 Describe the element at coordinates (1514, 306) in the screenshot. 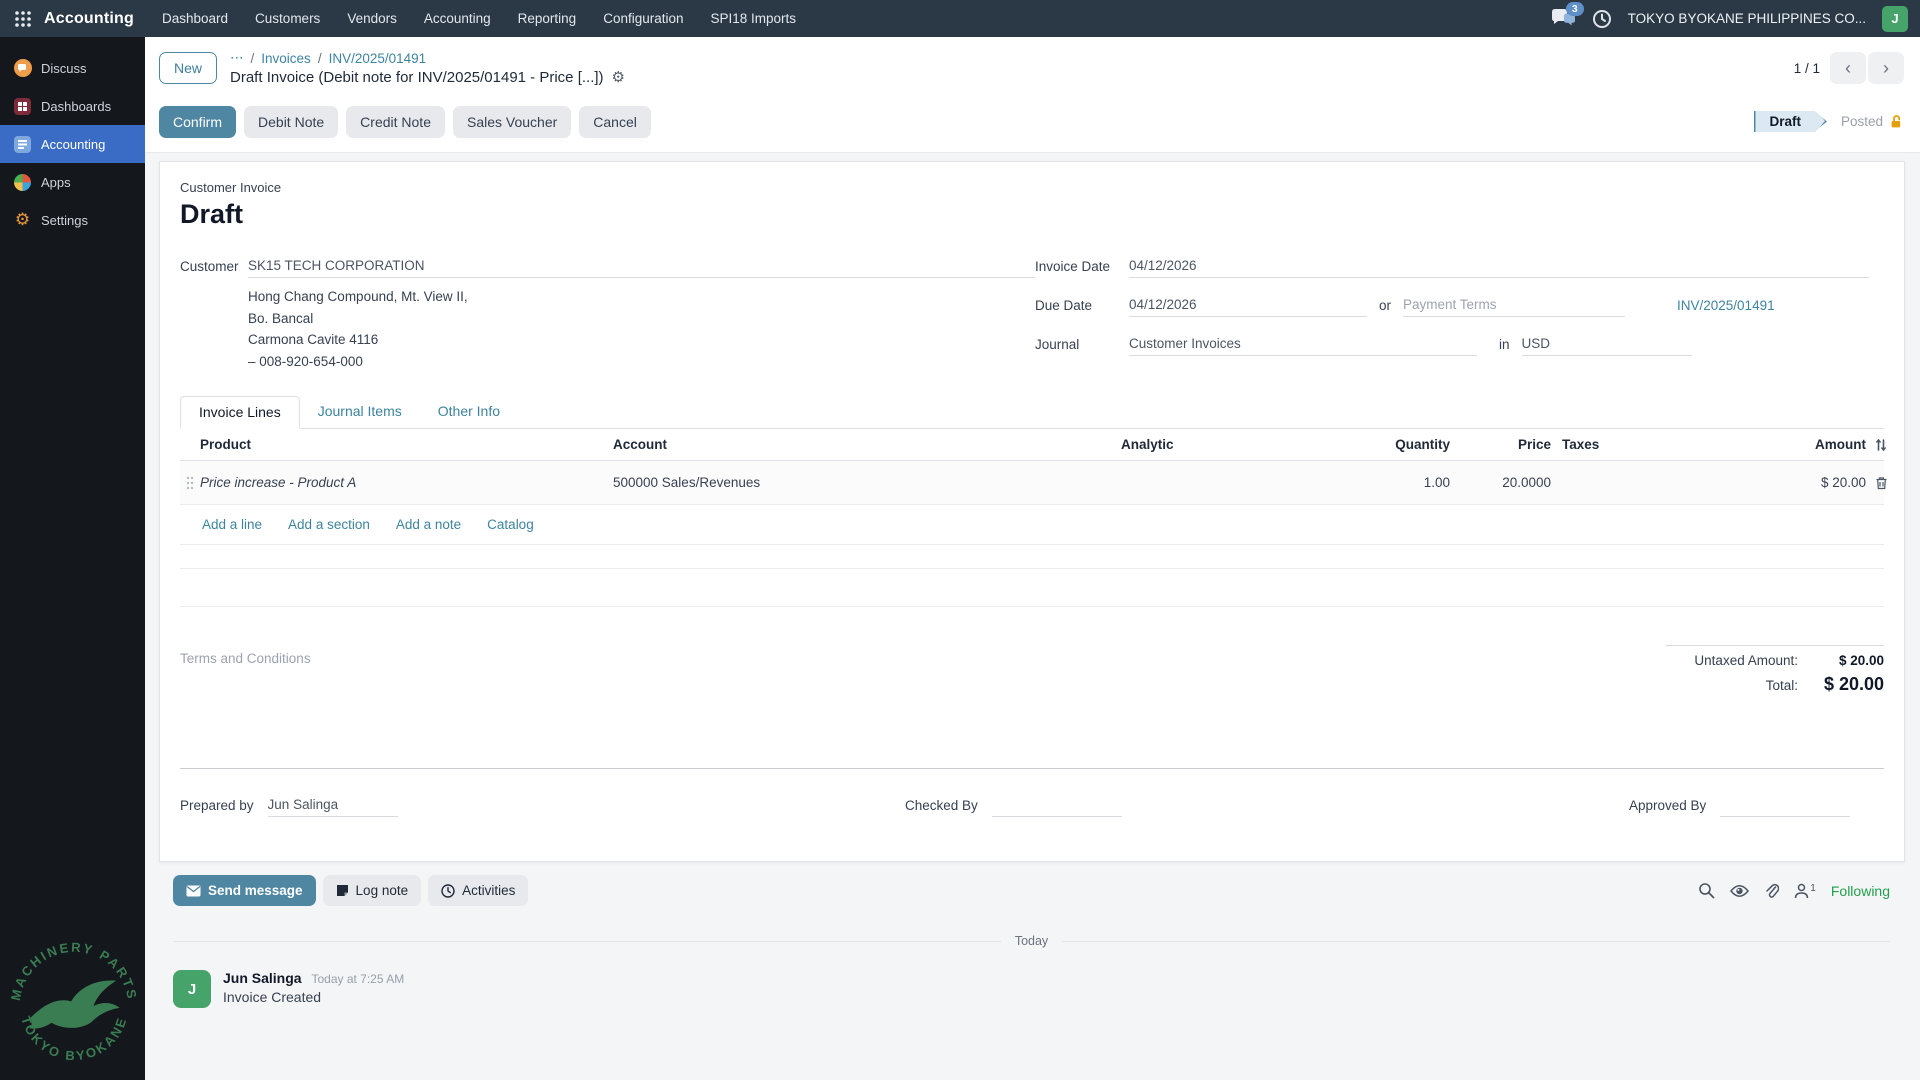

I see `payment-terms-field` at that location.